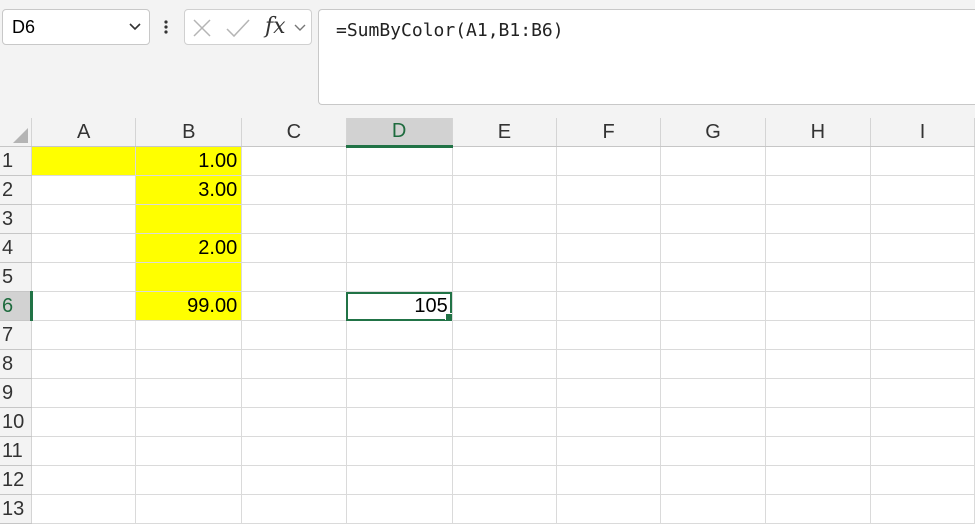 The width and height of the screenshot is (975, 524). What do you see at coordinates (505, 335) in the screenshot?
I see `cell-E7` at bounding box center [505, 335].